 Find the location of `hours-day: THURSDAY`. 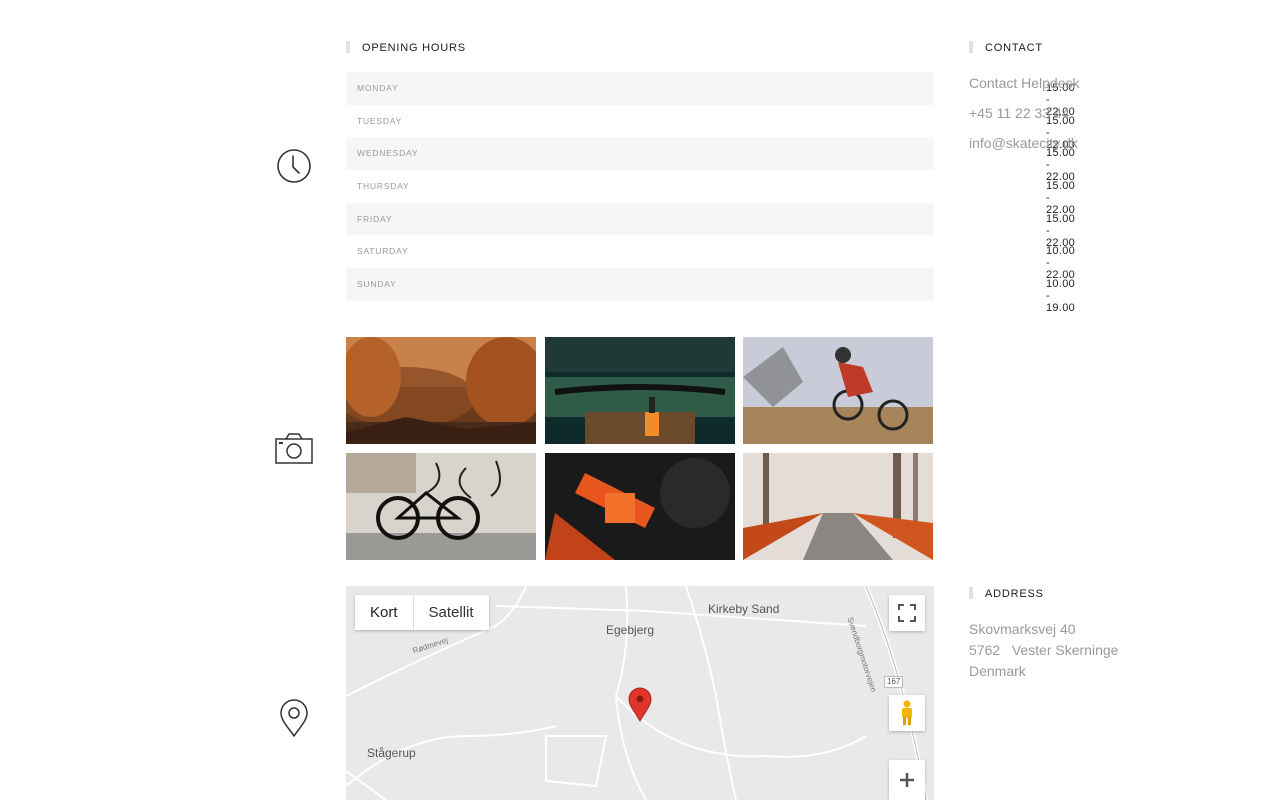

hours-day: THURSDAY is located at coordinates (383, 186).